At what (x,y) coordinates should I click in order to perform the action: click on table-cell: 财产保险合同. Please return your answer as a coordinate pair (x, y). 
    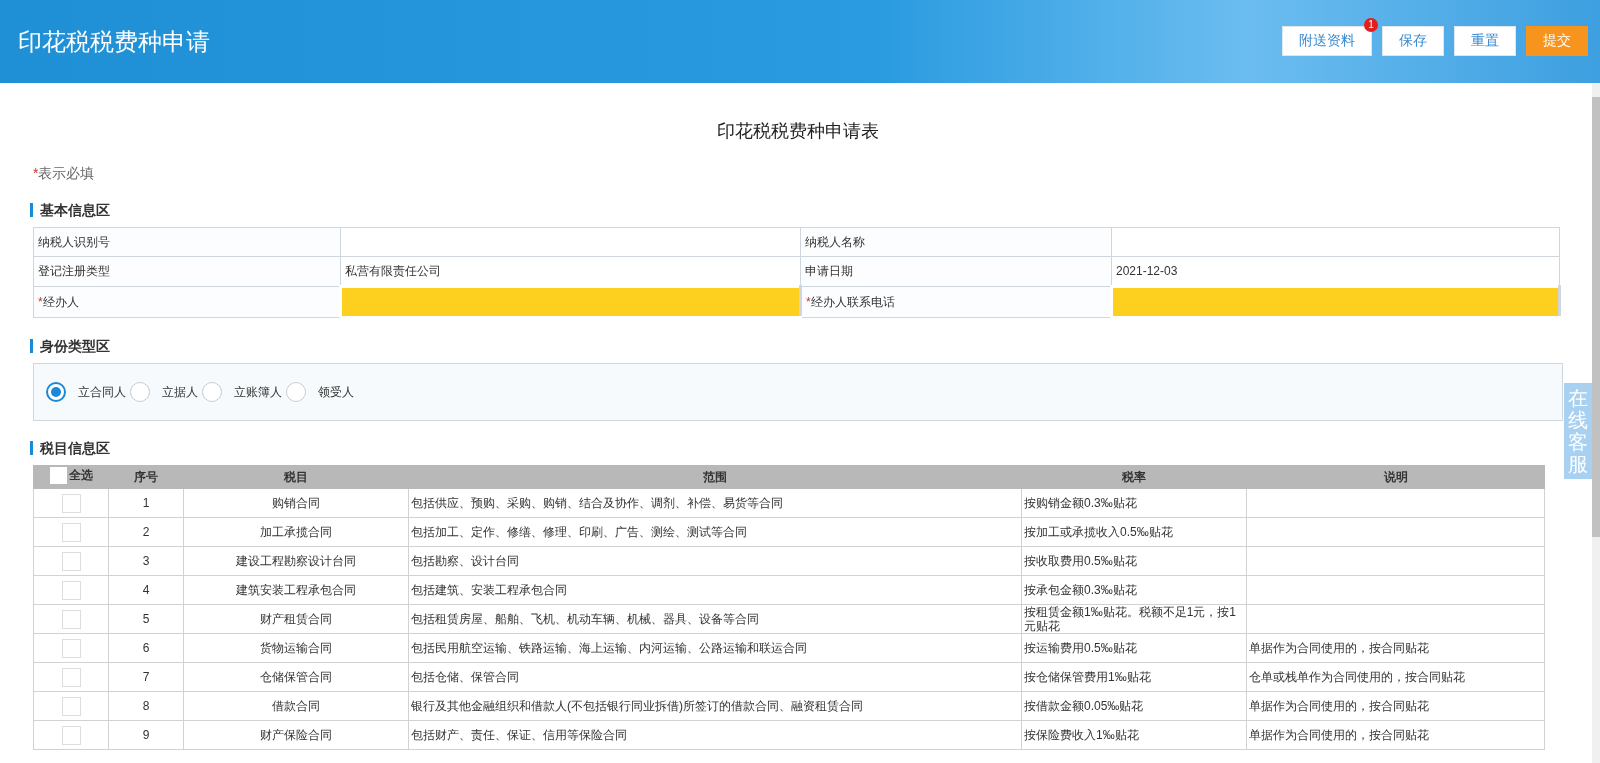
    Looking at the image, I should click on (296, 735).